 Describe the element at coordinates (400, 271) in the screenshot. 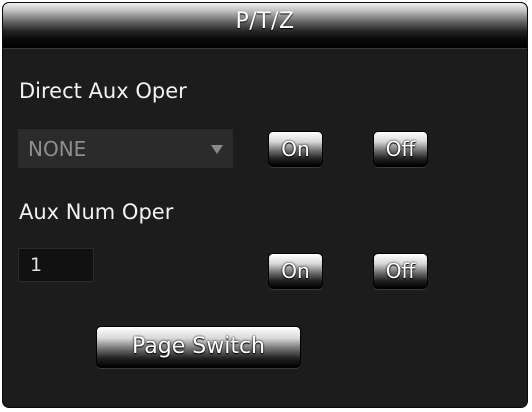

I see `aux-num-off-button: Off` at that location.